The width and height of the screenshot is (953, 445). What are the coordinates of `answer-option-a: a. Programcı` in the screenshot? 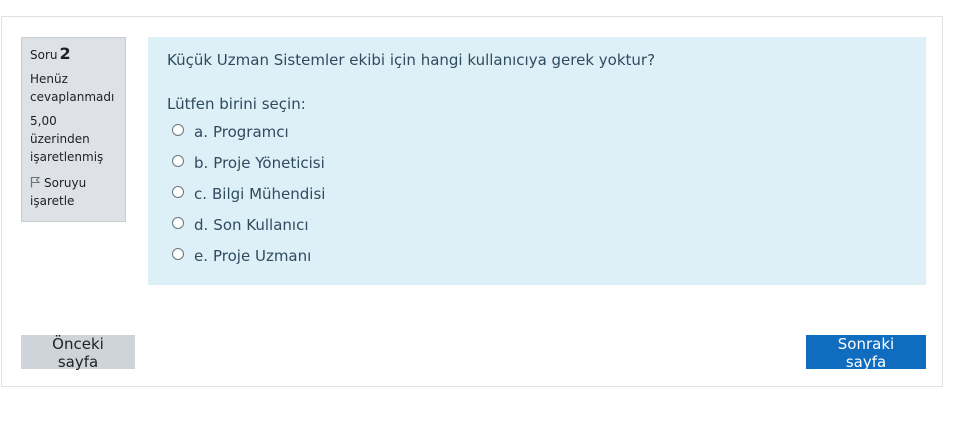 It's located at (539, 131).